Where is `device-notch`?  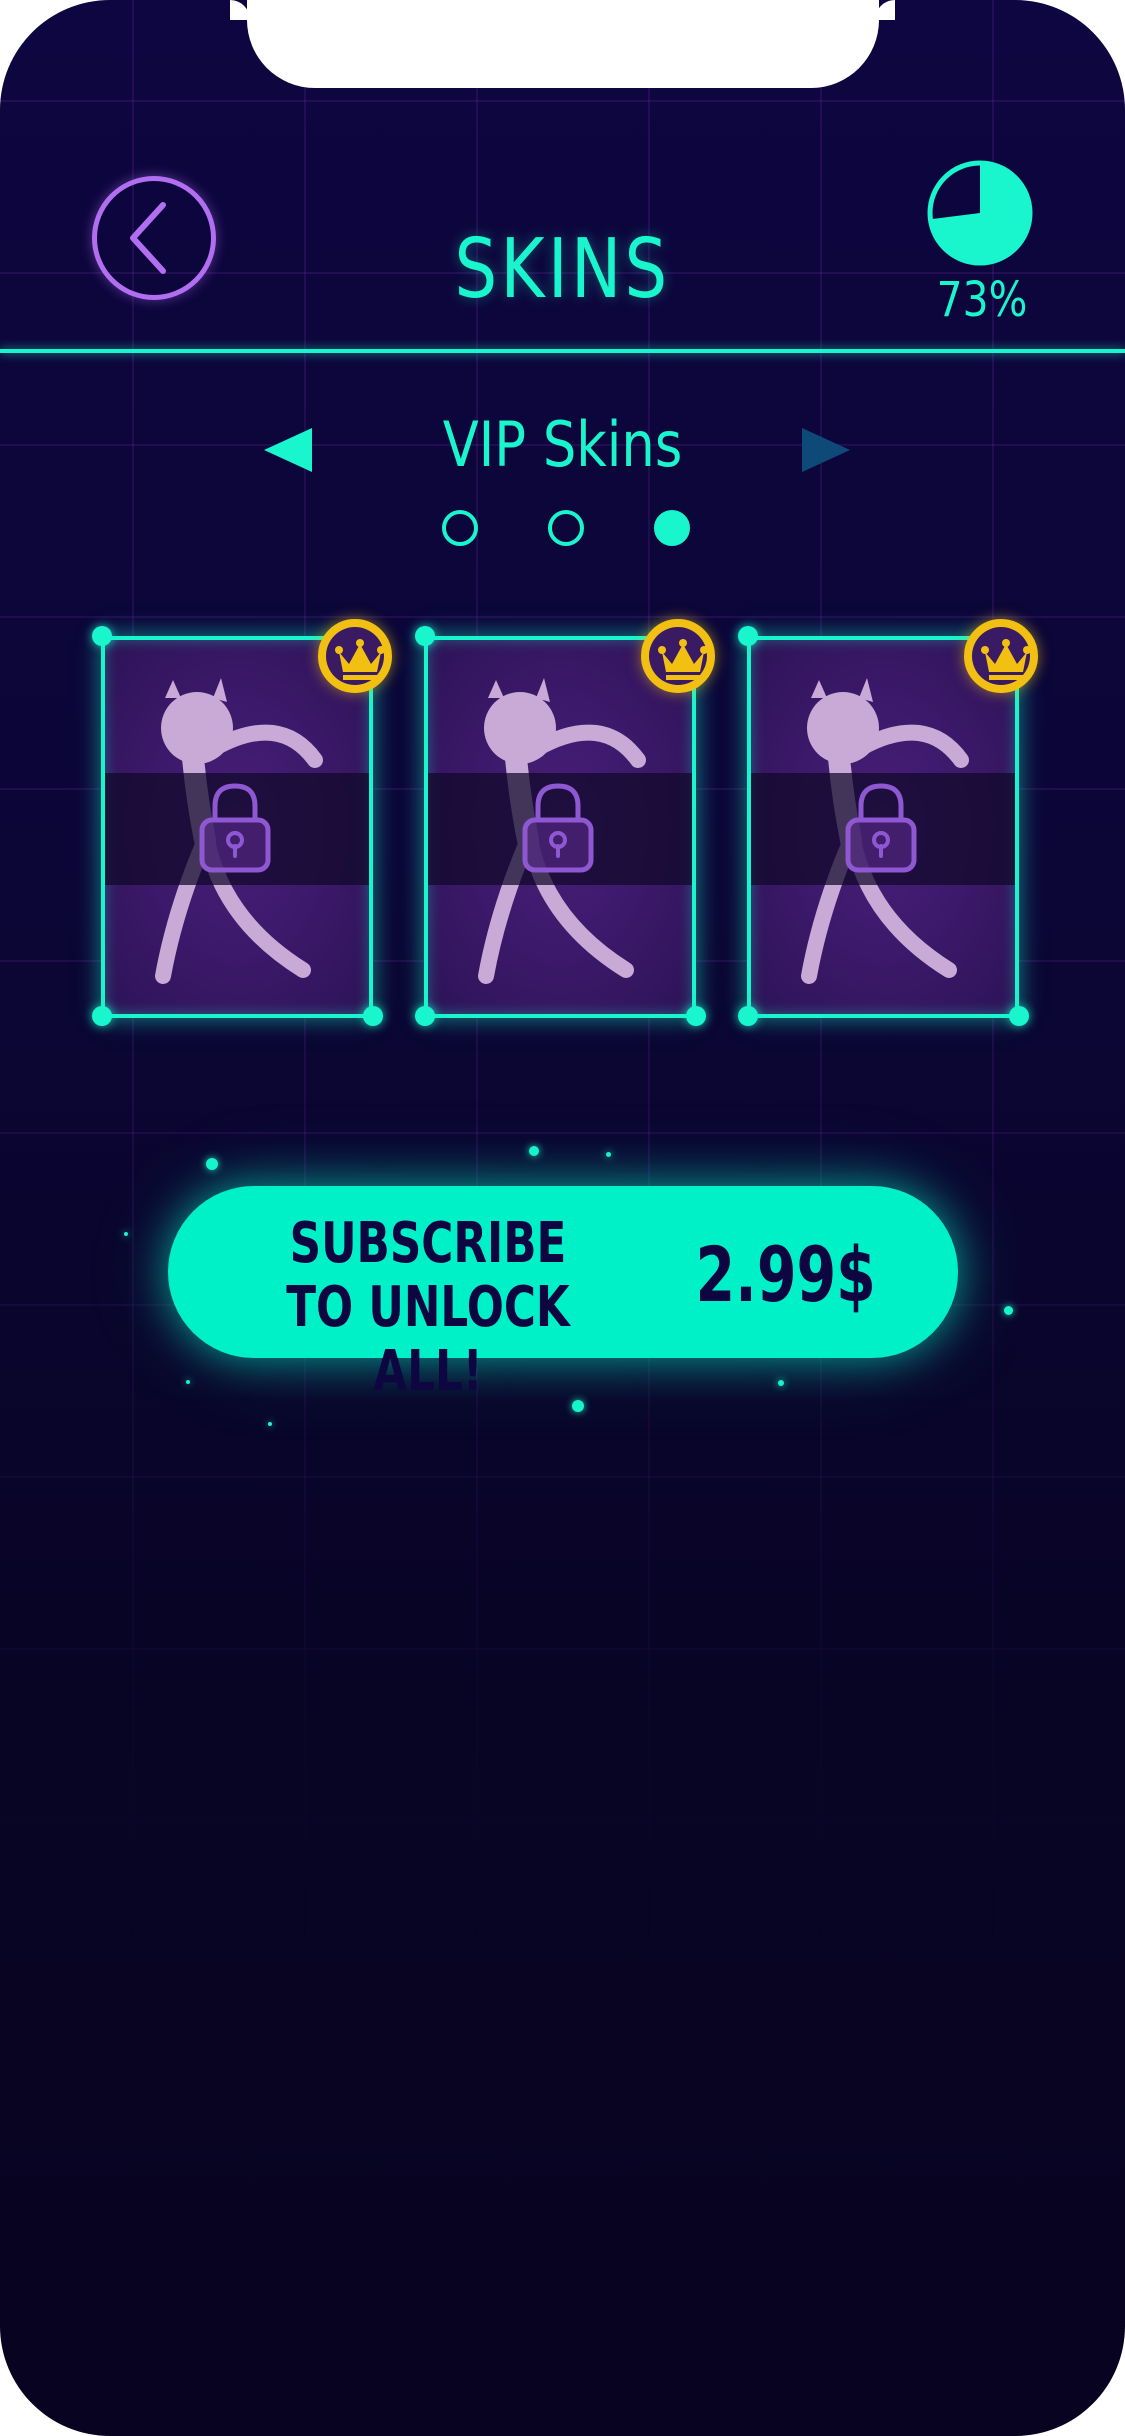 device-notch is located at coordinates (563, 44).